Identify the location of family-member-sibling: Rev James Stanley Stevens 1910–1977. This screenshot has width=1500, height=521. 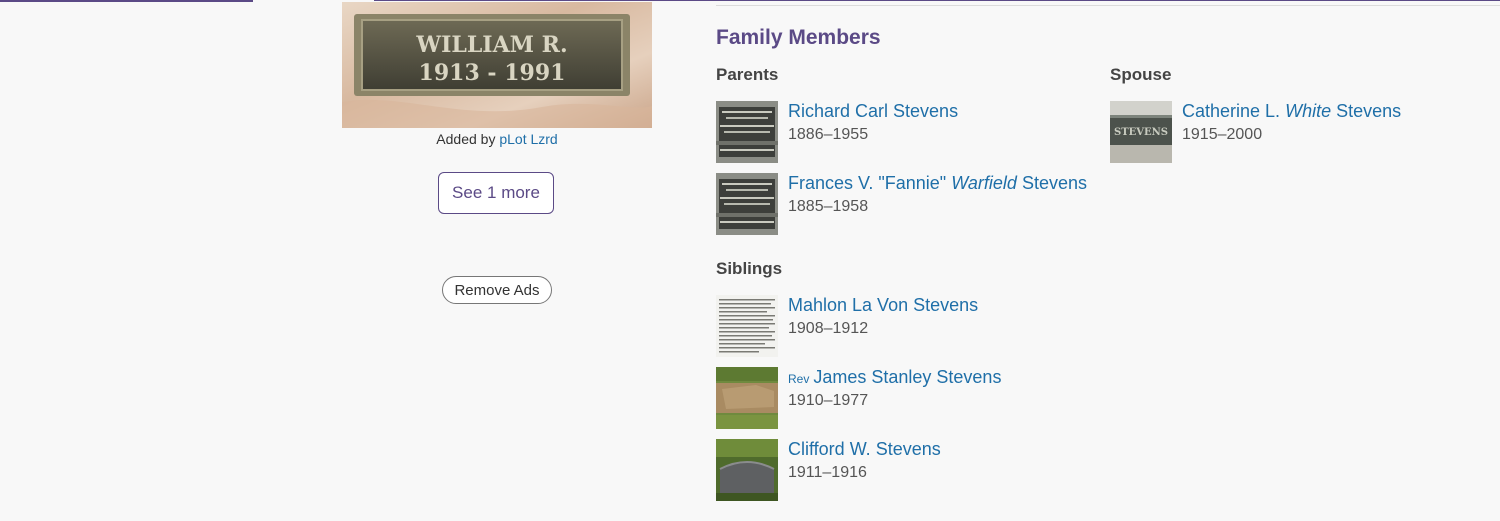
(906, 398).